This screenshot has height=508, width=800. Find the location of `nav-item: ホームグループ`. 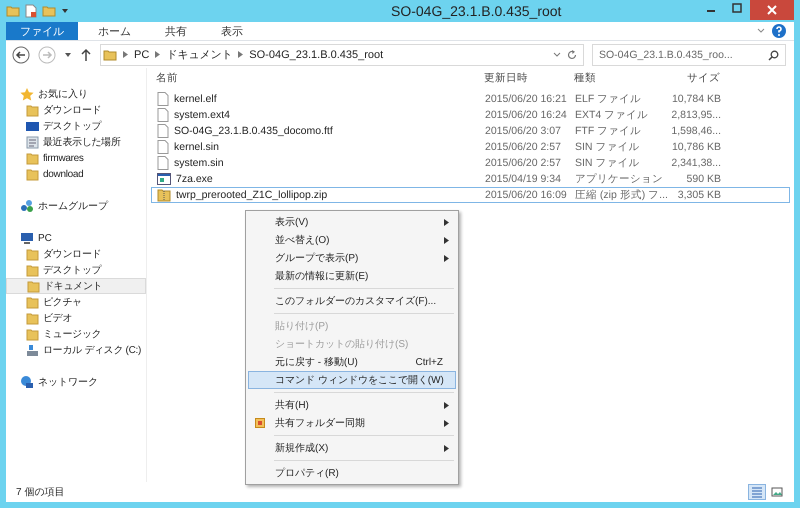

nav-item: ホームグループ is located at coordinates (76, 206).